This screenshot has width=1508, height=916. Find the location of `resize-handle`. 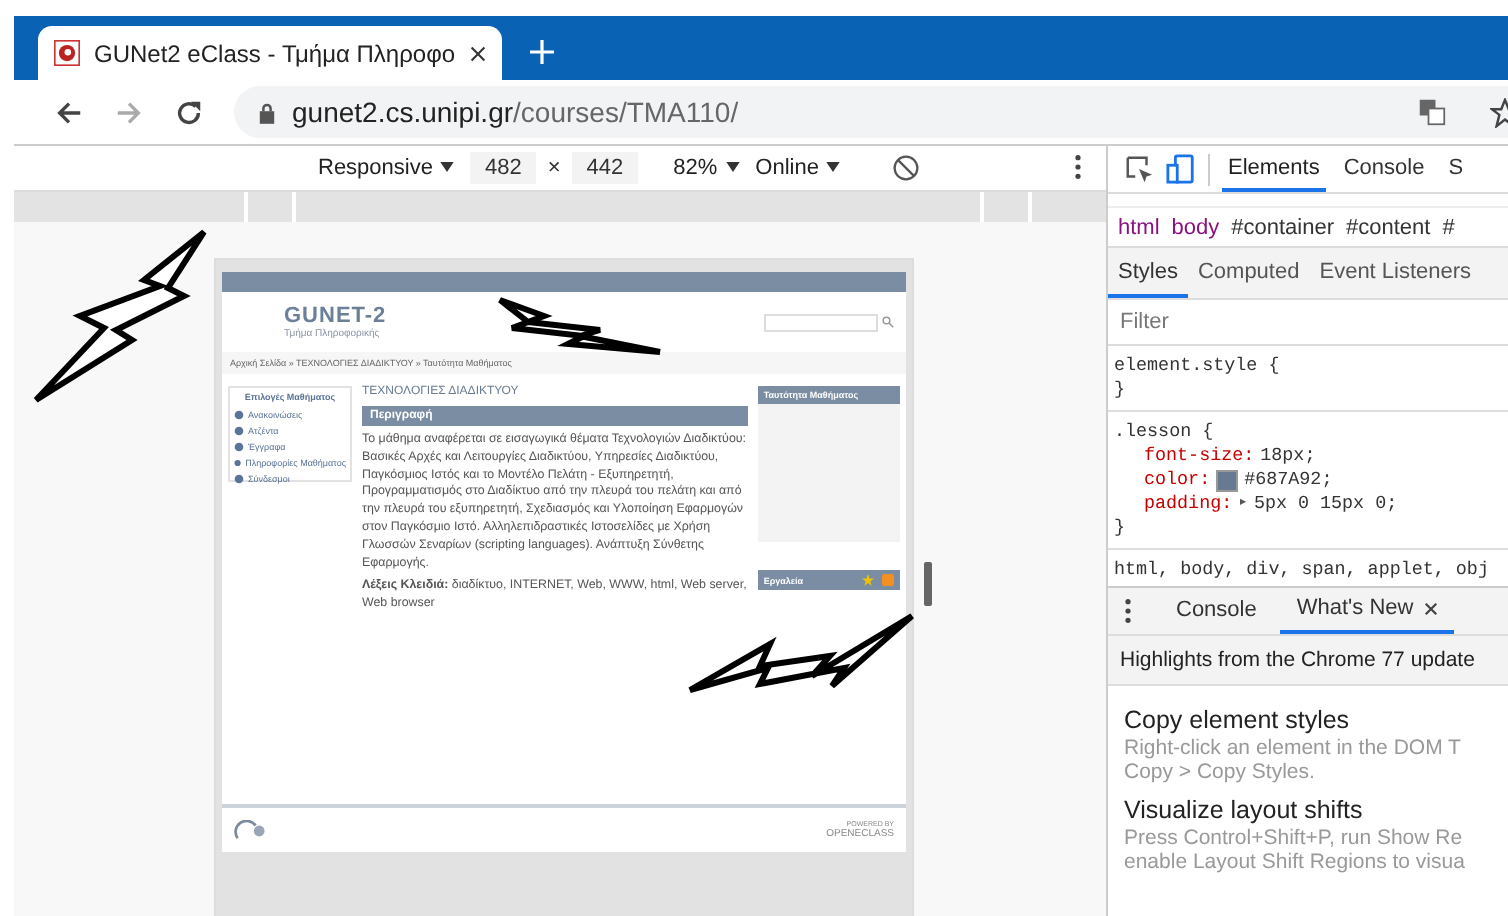

resize-handle is located at coordinates (928, 584).